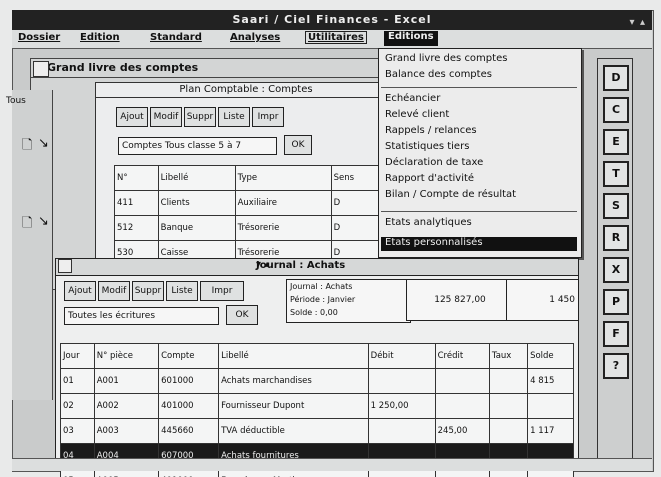 Image resolution: width=661 pixels, height=477 pixels. I want to click on table-cell: 03, so click(77, 431).